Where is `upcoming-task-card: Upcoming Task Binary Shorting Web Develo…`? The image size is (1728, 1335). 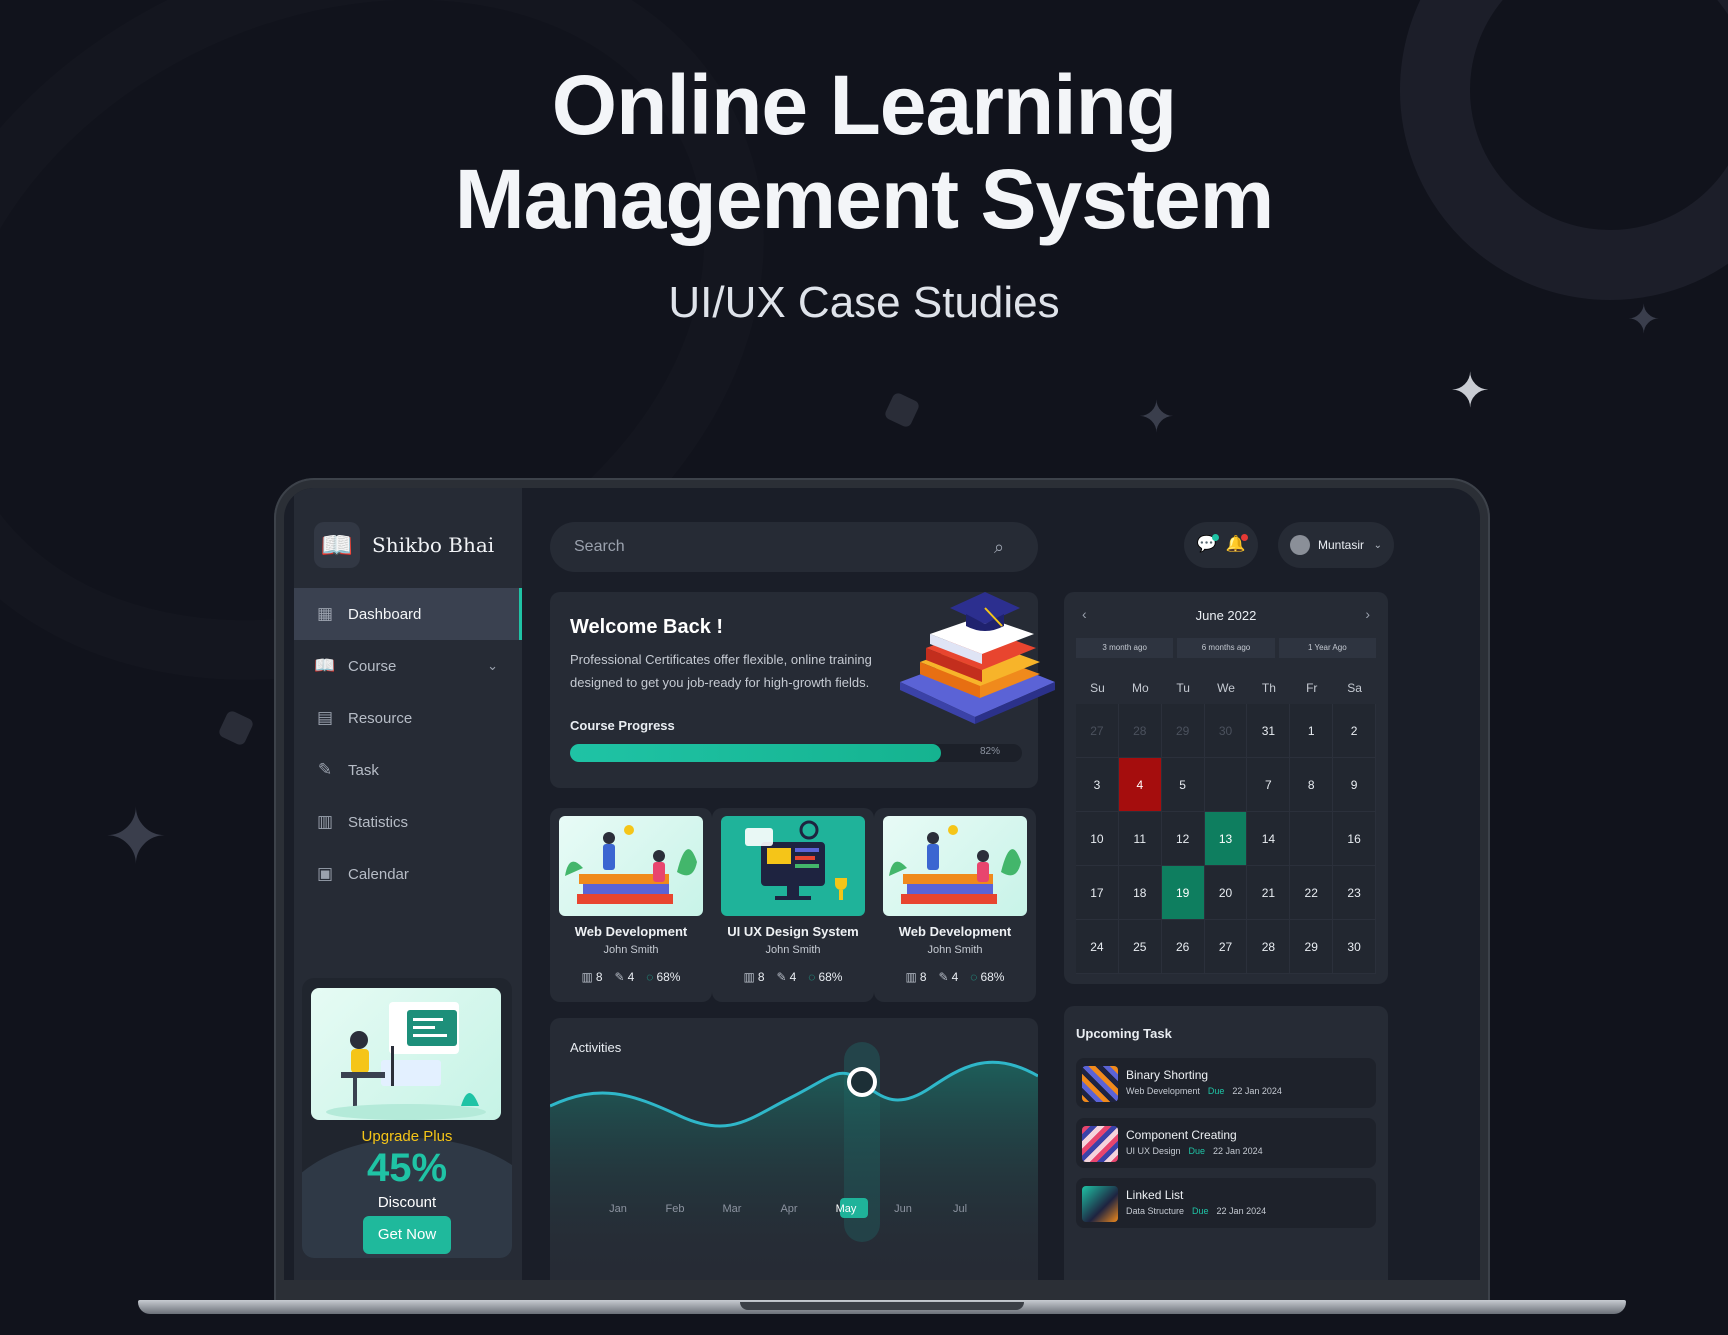 upcoming-task-card: Upcoming Task Binary Shorting Web Develo… is located at coordinates (1226, 1143).